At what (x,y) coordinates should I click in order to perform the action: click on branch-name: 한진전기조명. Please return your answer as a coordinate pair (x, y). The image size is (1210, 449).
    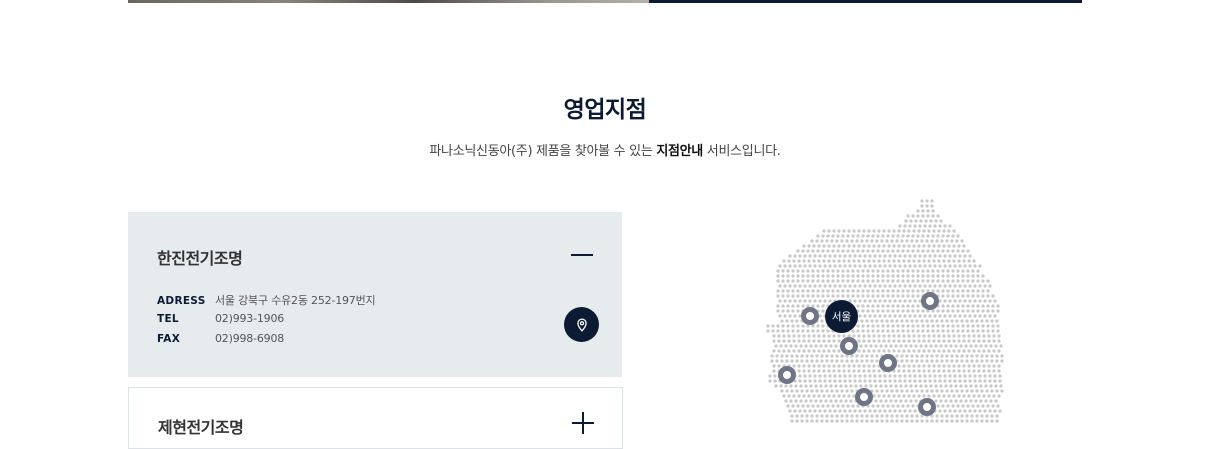
    Looking at the image, I should click on (200, 257).